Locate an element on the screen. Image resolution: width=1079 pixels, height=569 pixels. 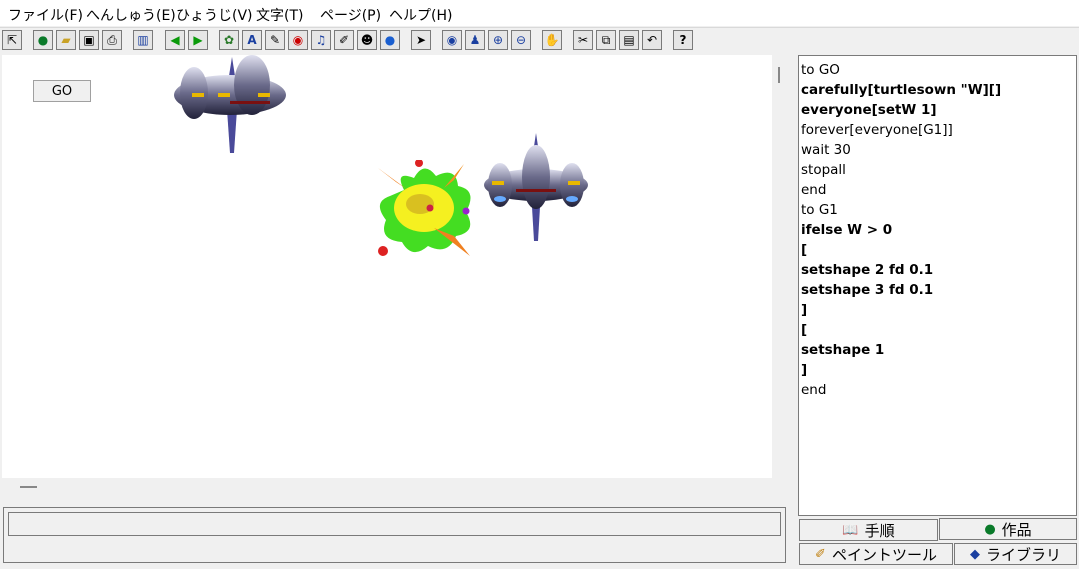
code-line: carefully[turtlesown "W][] is located at coordinates (901, 90).